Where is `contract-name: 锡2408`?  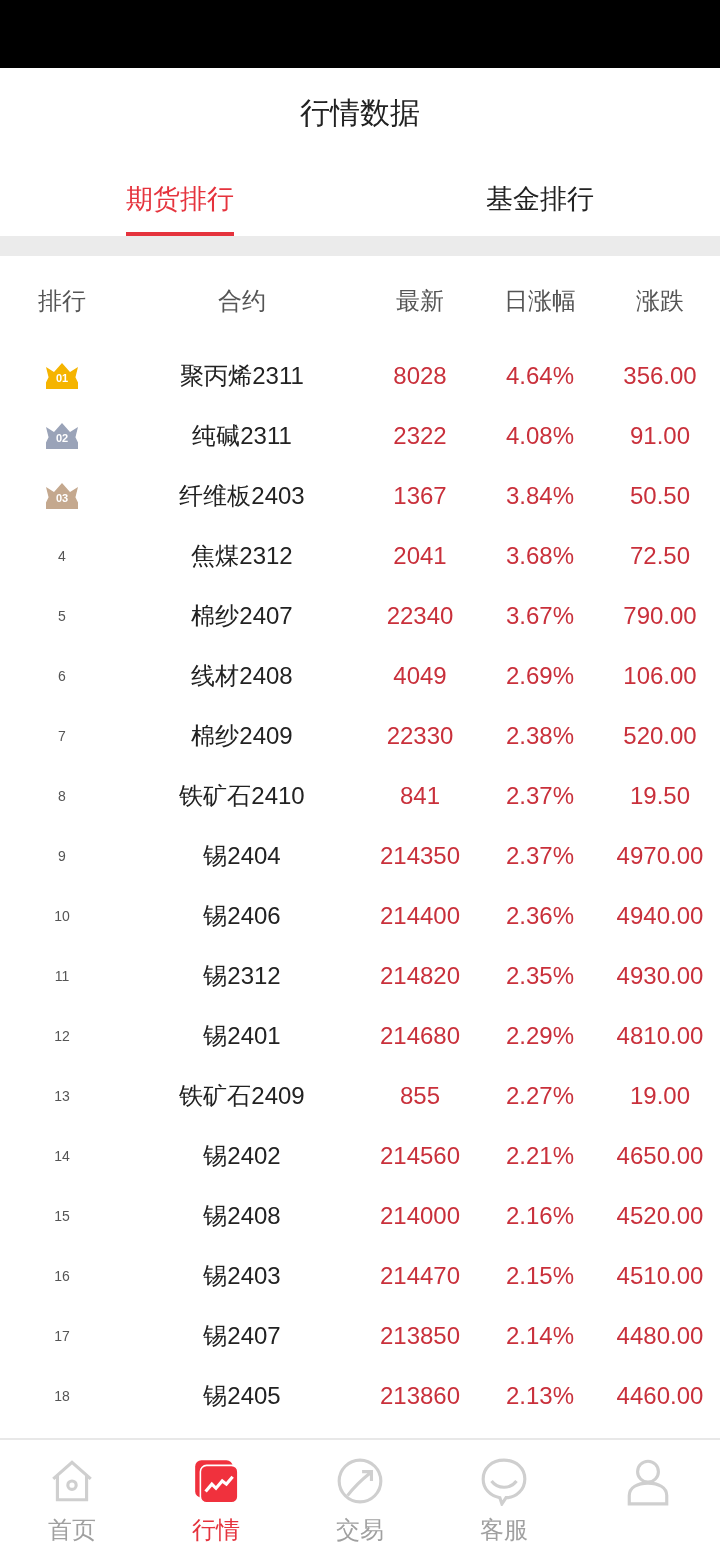 contract-name: 锡2408 is located at coordinates (242, 1216).